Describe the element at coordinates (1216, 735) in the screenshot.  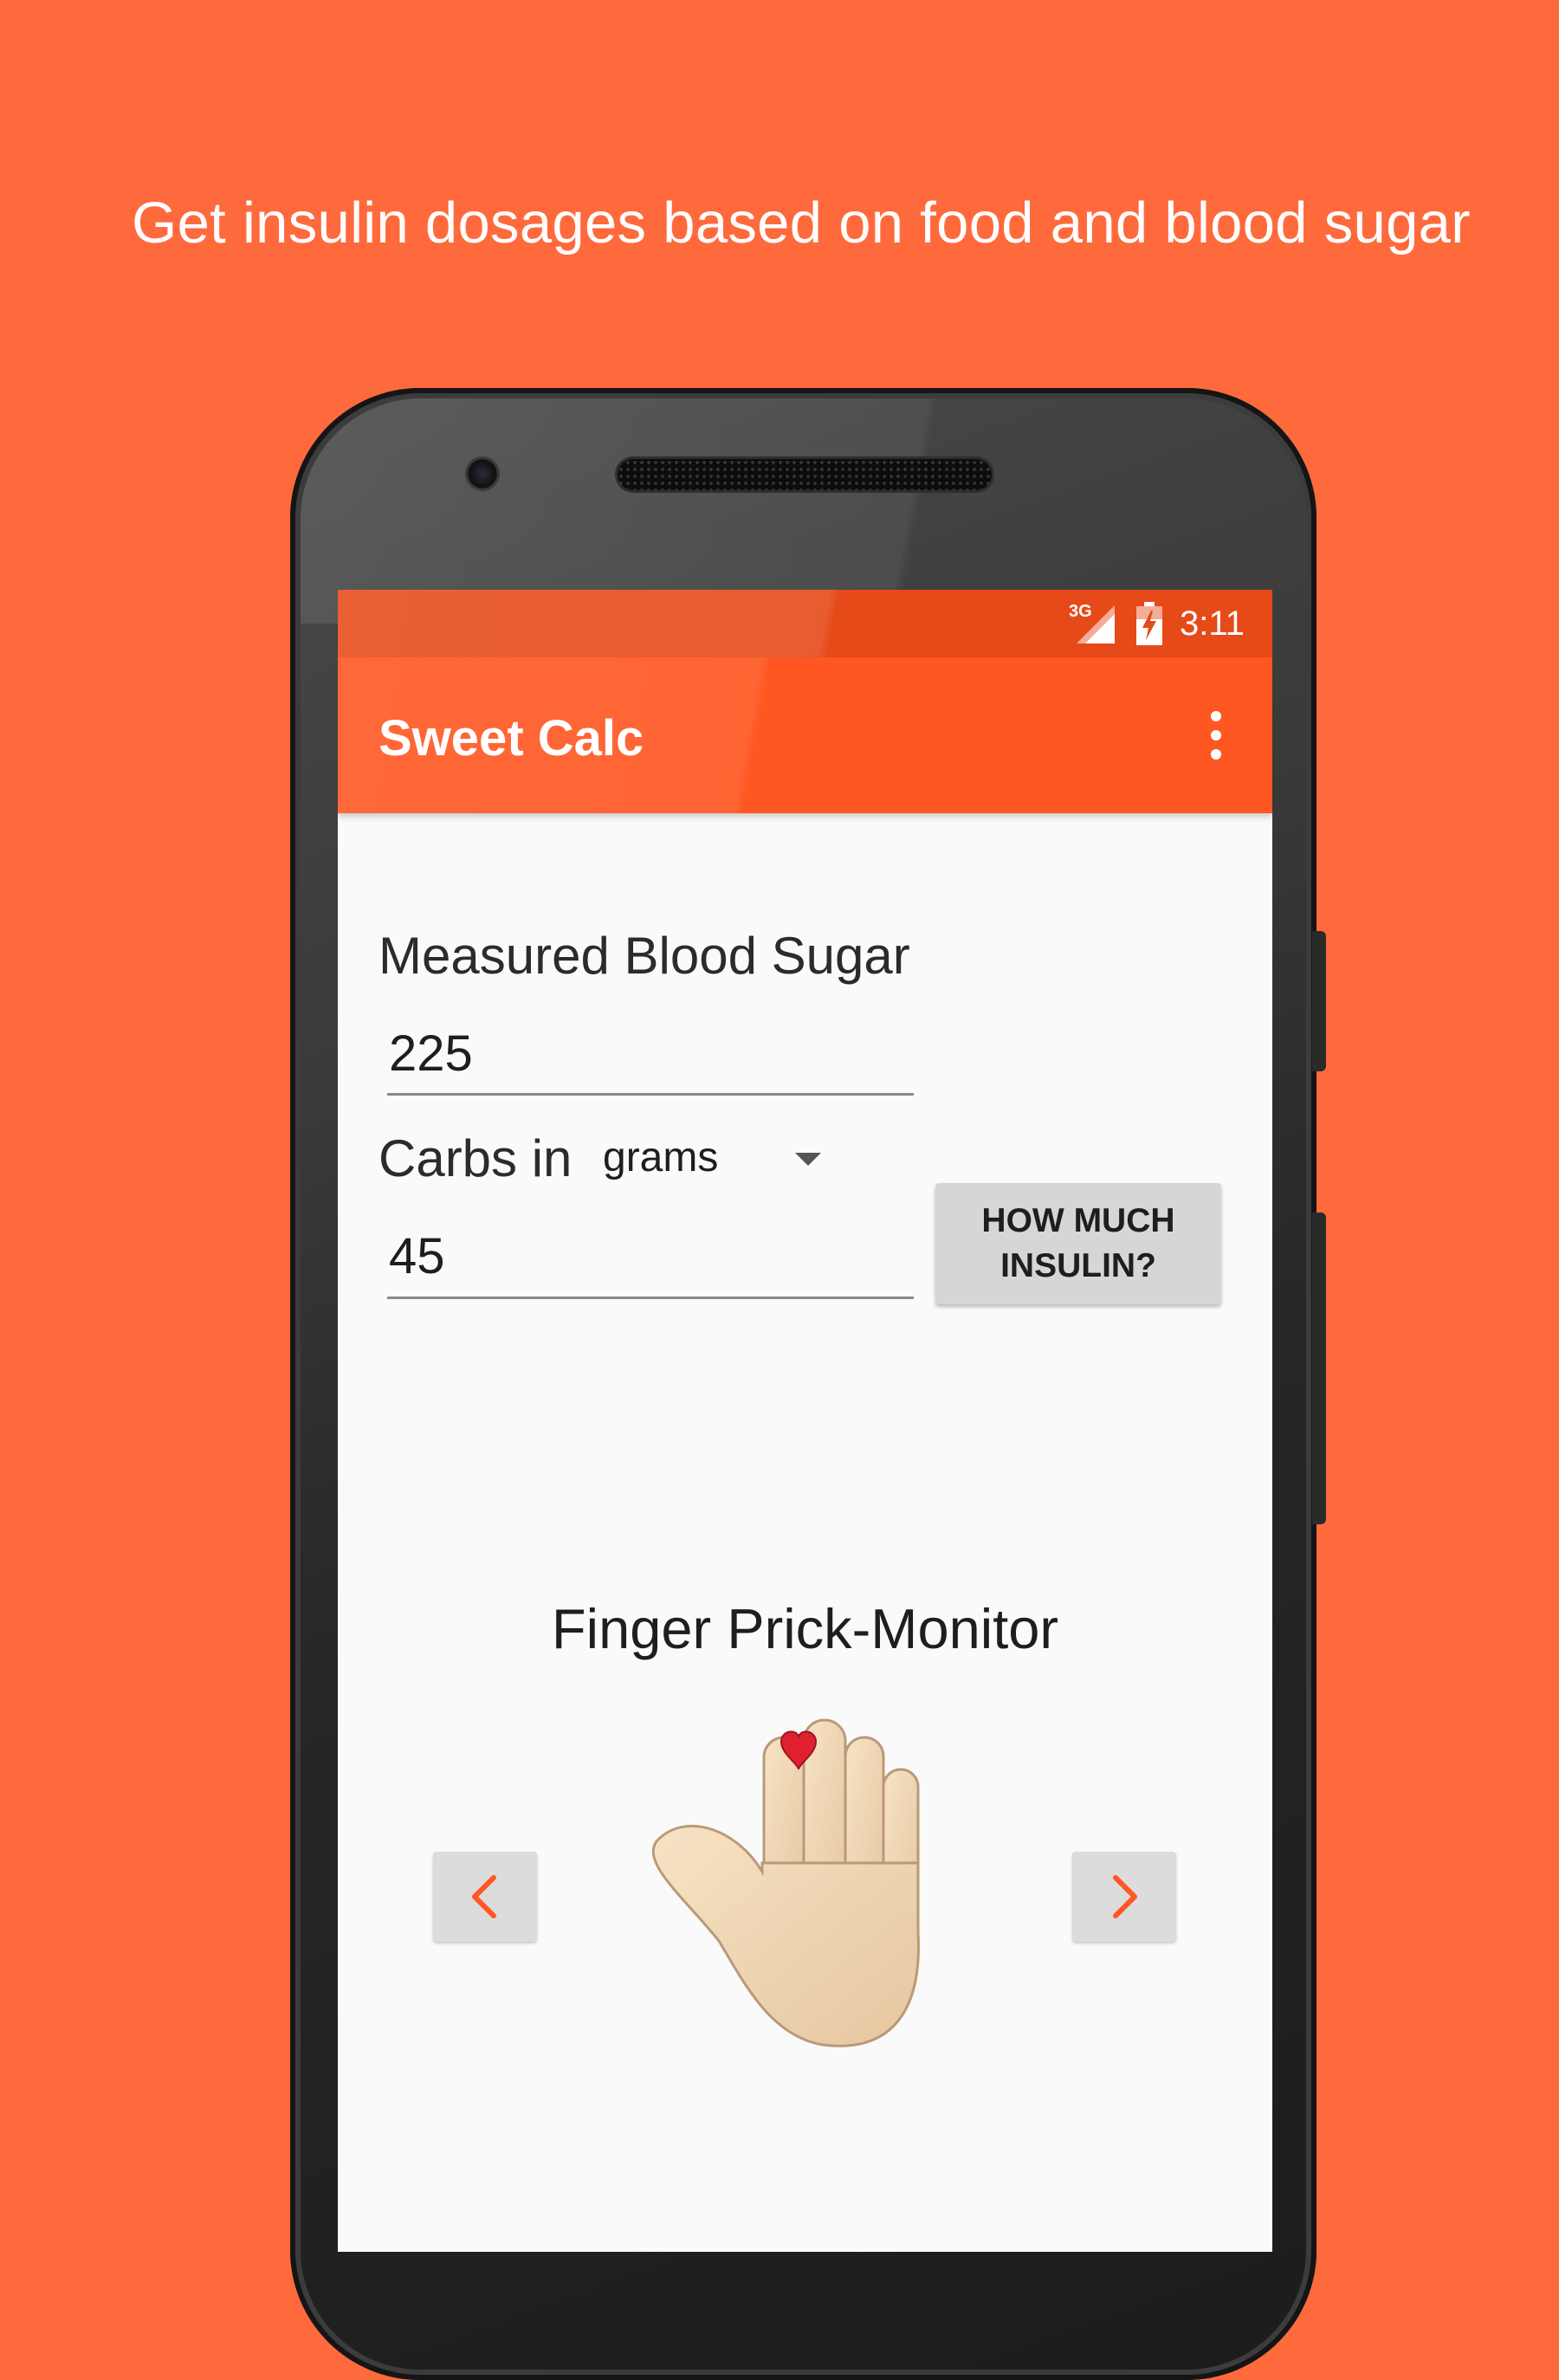
I see `more-vert-icon` at that location.